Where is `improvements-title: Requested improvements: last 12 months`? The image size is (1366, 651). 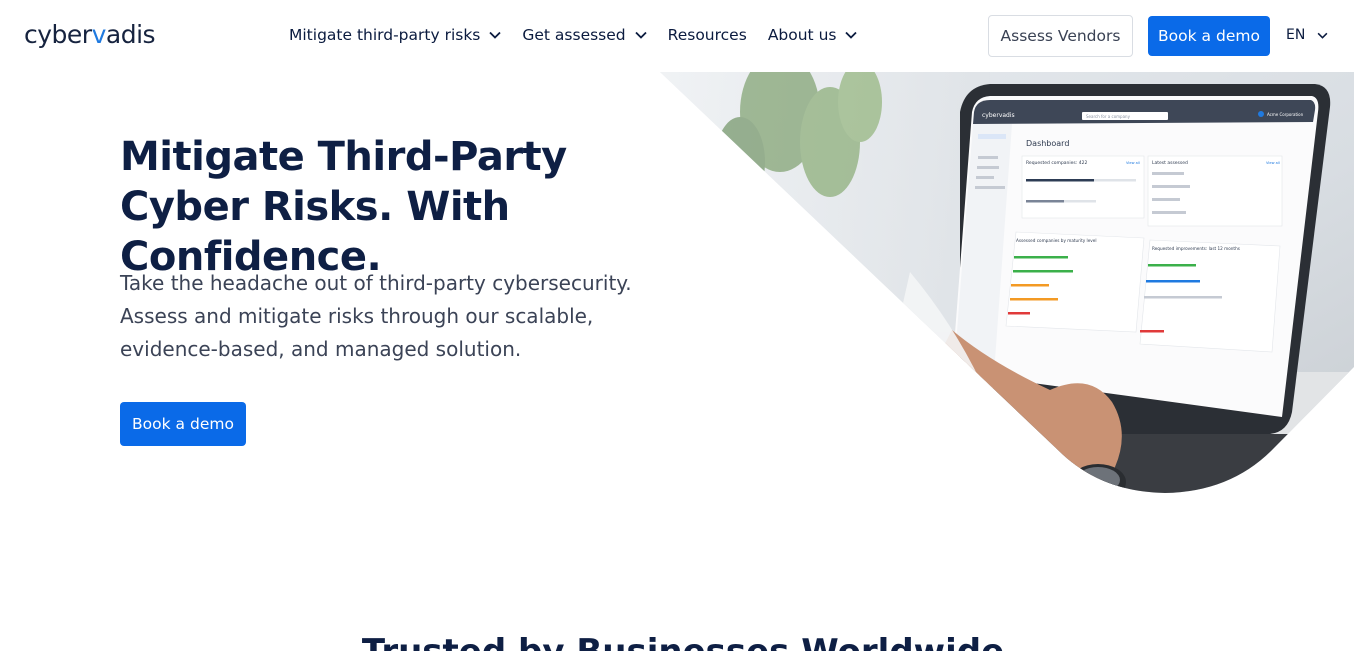
improvements-title: Requested improvements: last 12 months is located at coordinates (1196, 248).